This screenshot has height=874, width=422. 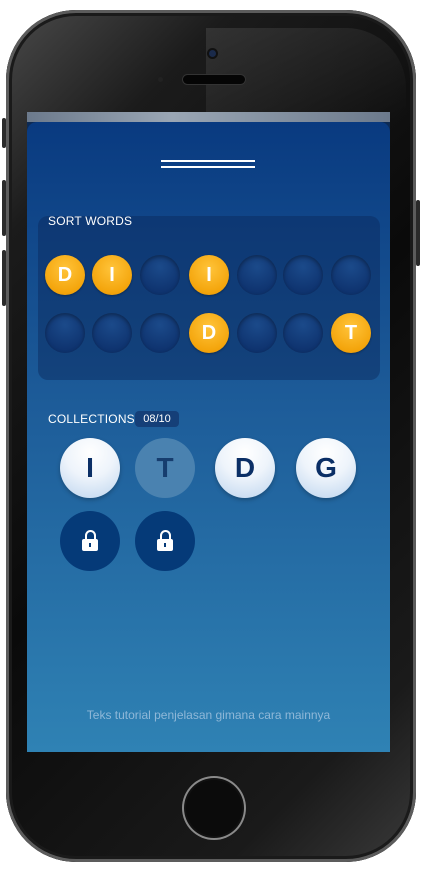 I want to click on collection-letter-g: G, so click(x=326, y=468).